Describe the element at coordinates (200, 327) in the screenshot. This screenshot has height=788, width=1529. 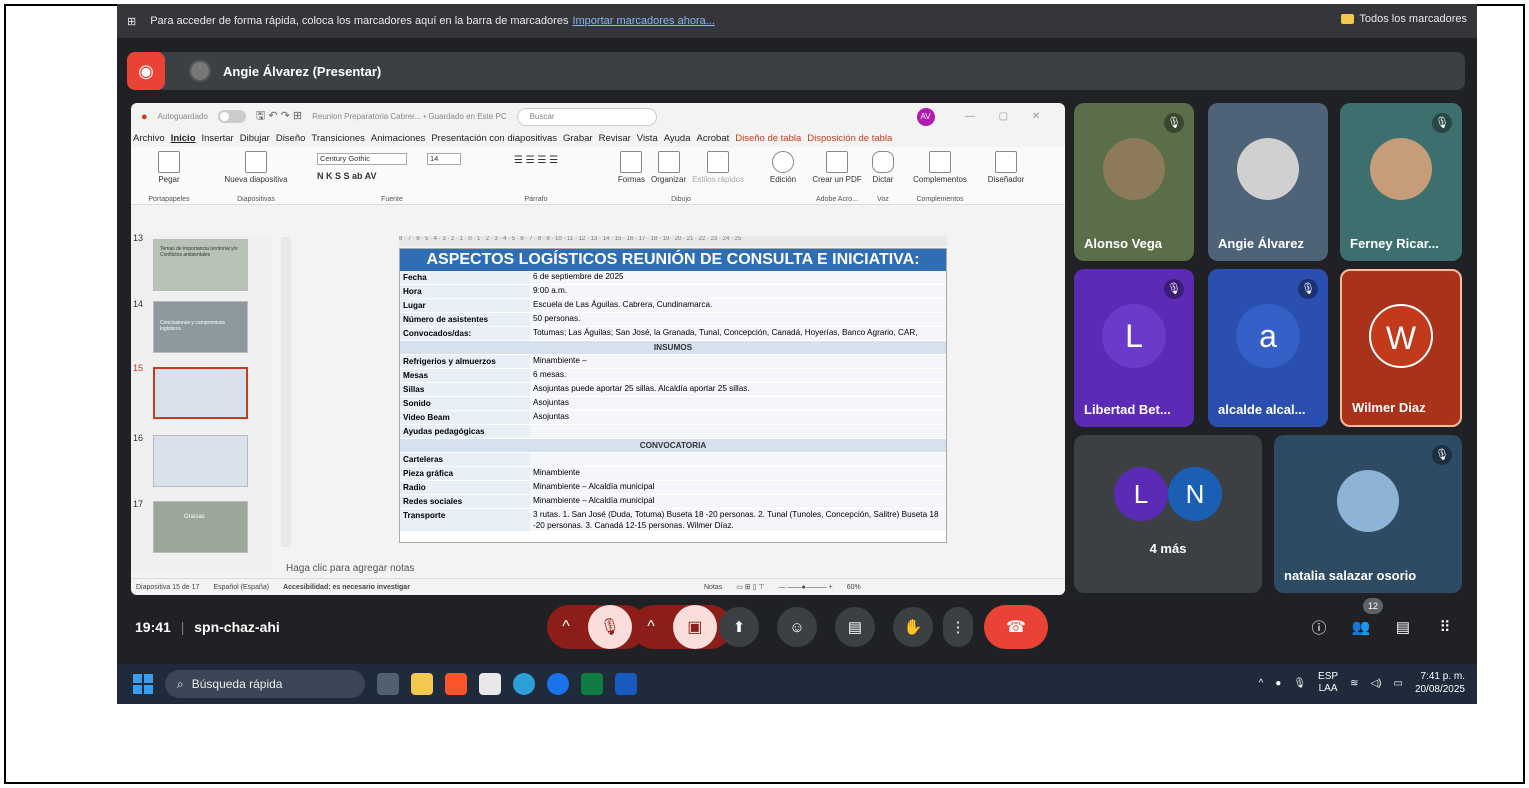
I see `thumbnail-14: Conclusiones y compromisos logísticos` at that location.